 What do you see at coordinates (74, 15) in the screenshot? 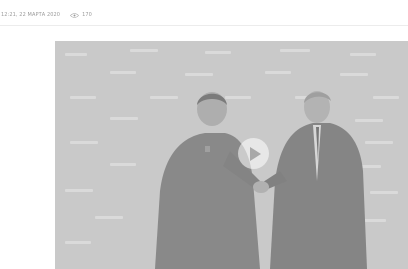
I see `eye-icon` at bounding box center [74, 15].